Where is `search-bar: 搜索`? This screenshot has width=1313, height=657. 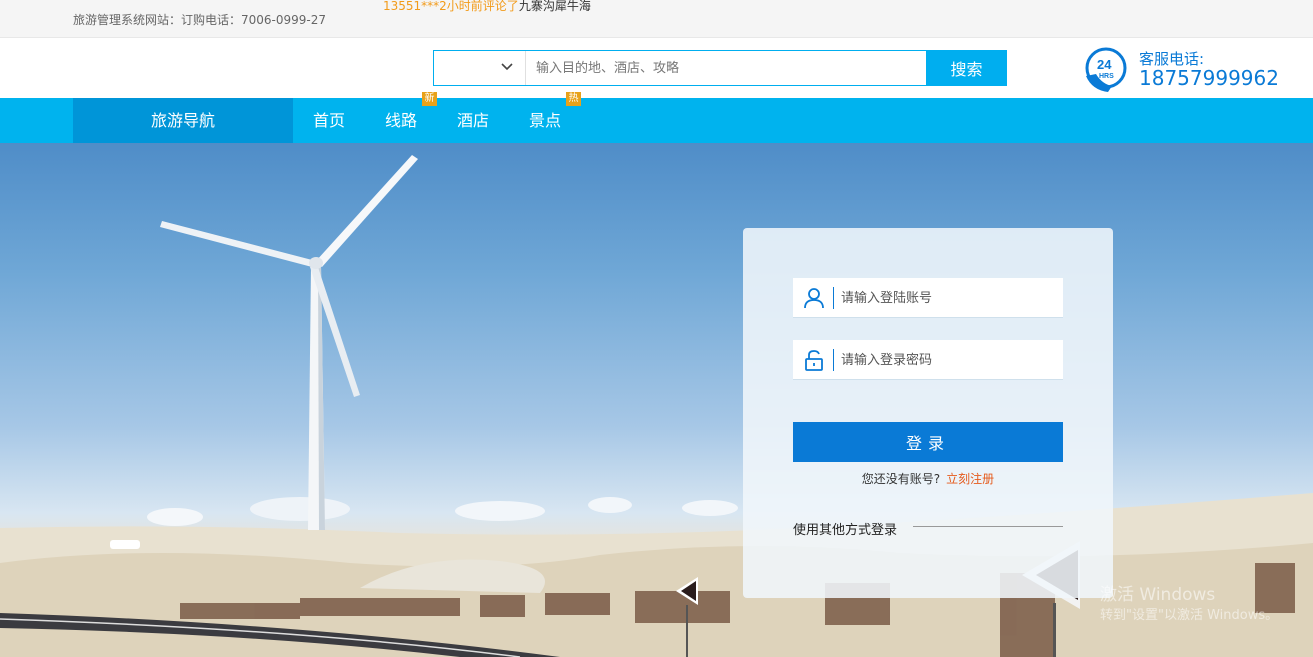 search-bar: 搜索 is located at coordinates (720, 68).